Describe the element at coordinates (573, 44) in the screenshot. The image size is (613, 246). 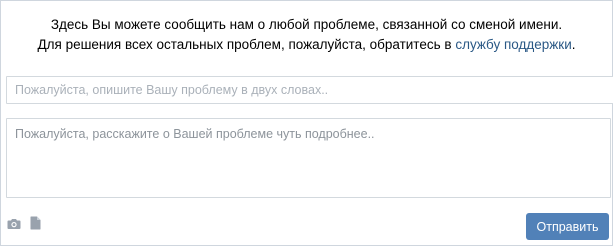
I see `intro-line-2-end: .` at that location.